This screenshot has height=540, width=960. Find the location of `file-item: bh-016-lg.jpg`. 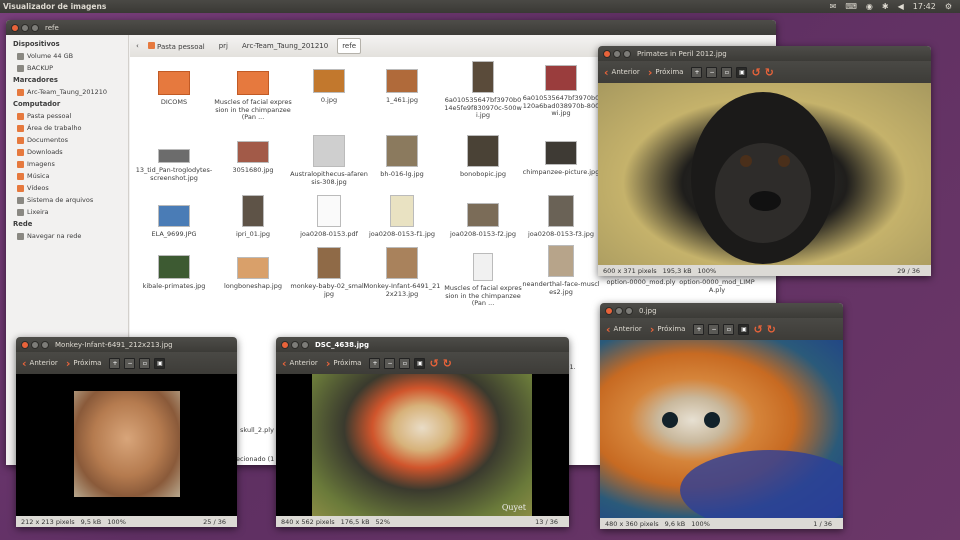

file-item: bh-016-lg.jpg is located at coordinates (402, 157).